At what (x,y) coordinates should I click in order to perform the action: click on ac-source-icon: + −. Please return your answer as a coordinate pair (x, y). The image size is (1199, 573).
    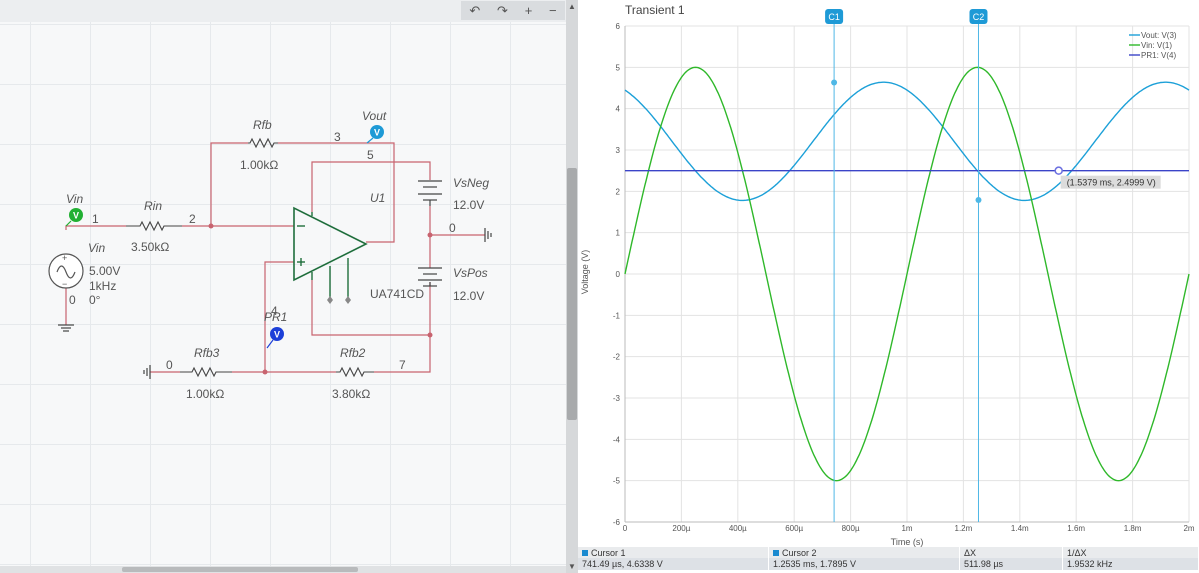
    Looking at the image, I should click on (66, 271).